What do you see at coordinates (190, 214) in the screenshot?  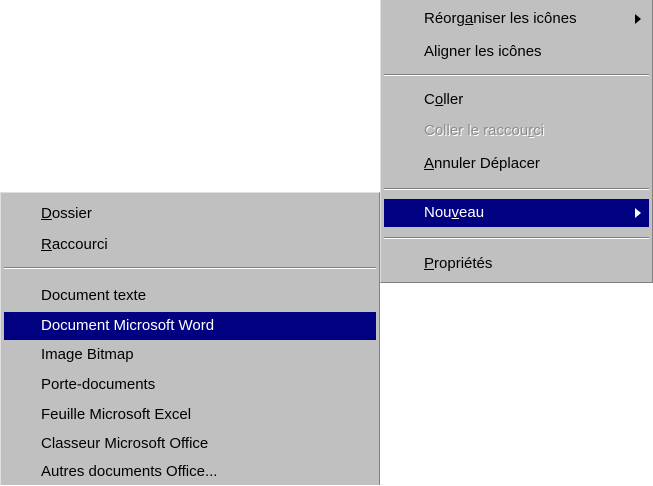 I see `submenu-item-folder: Dossier` at bounding box center [190, 214].